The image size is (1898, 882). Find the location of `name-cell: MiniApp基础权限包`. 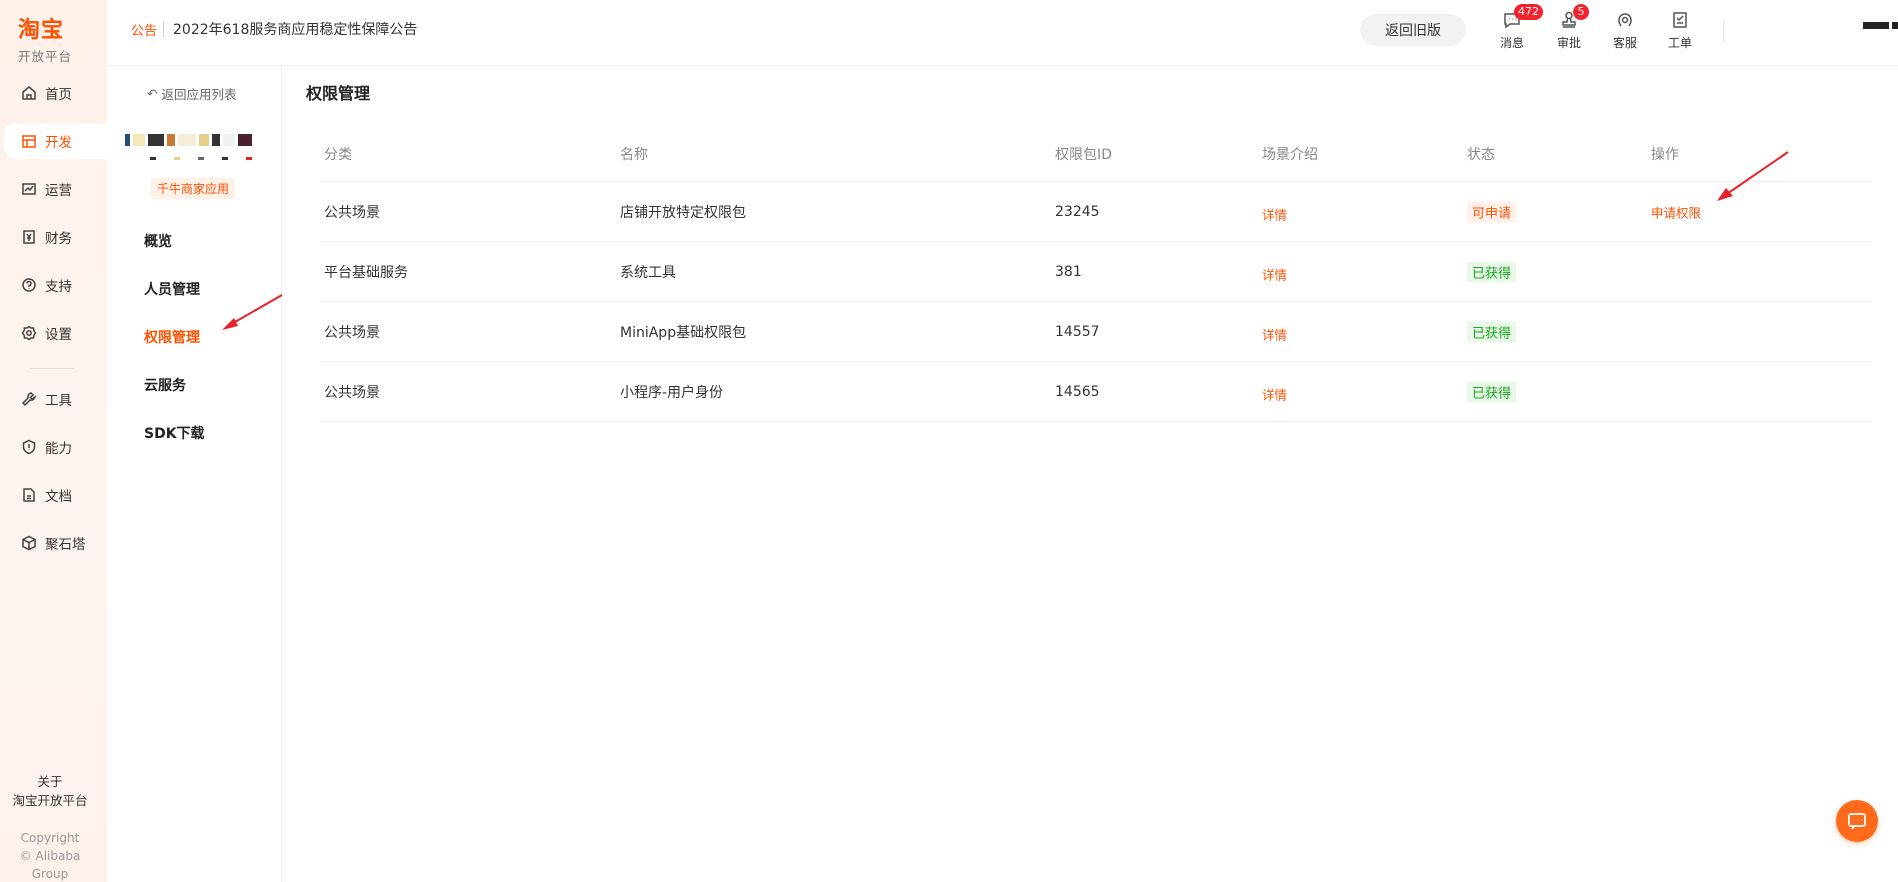

name-cell: MiniApp基础权限包 is located at coordinates (683, 332).